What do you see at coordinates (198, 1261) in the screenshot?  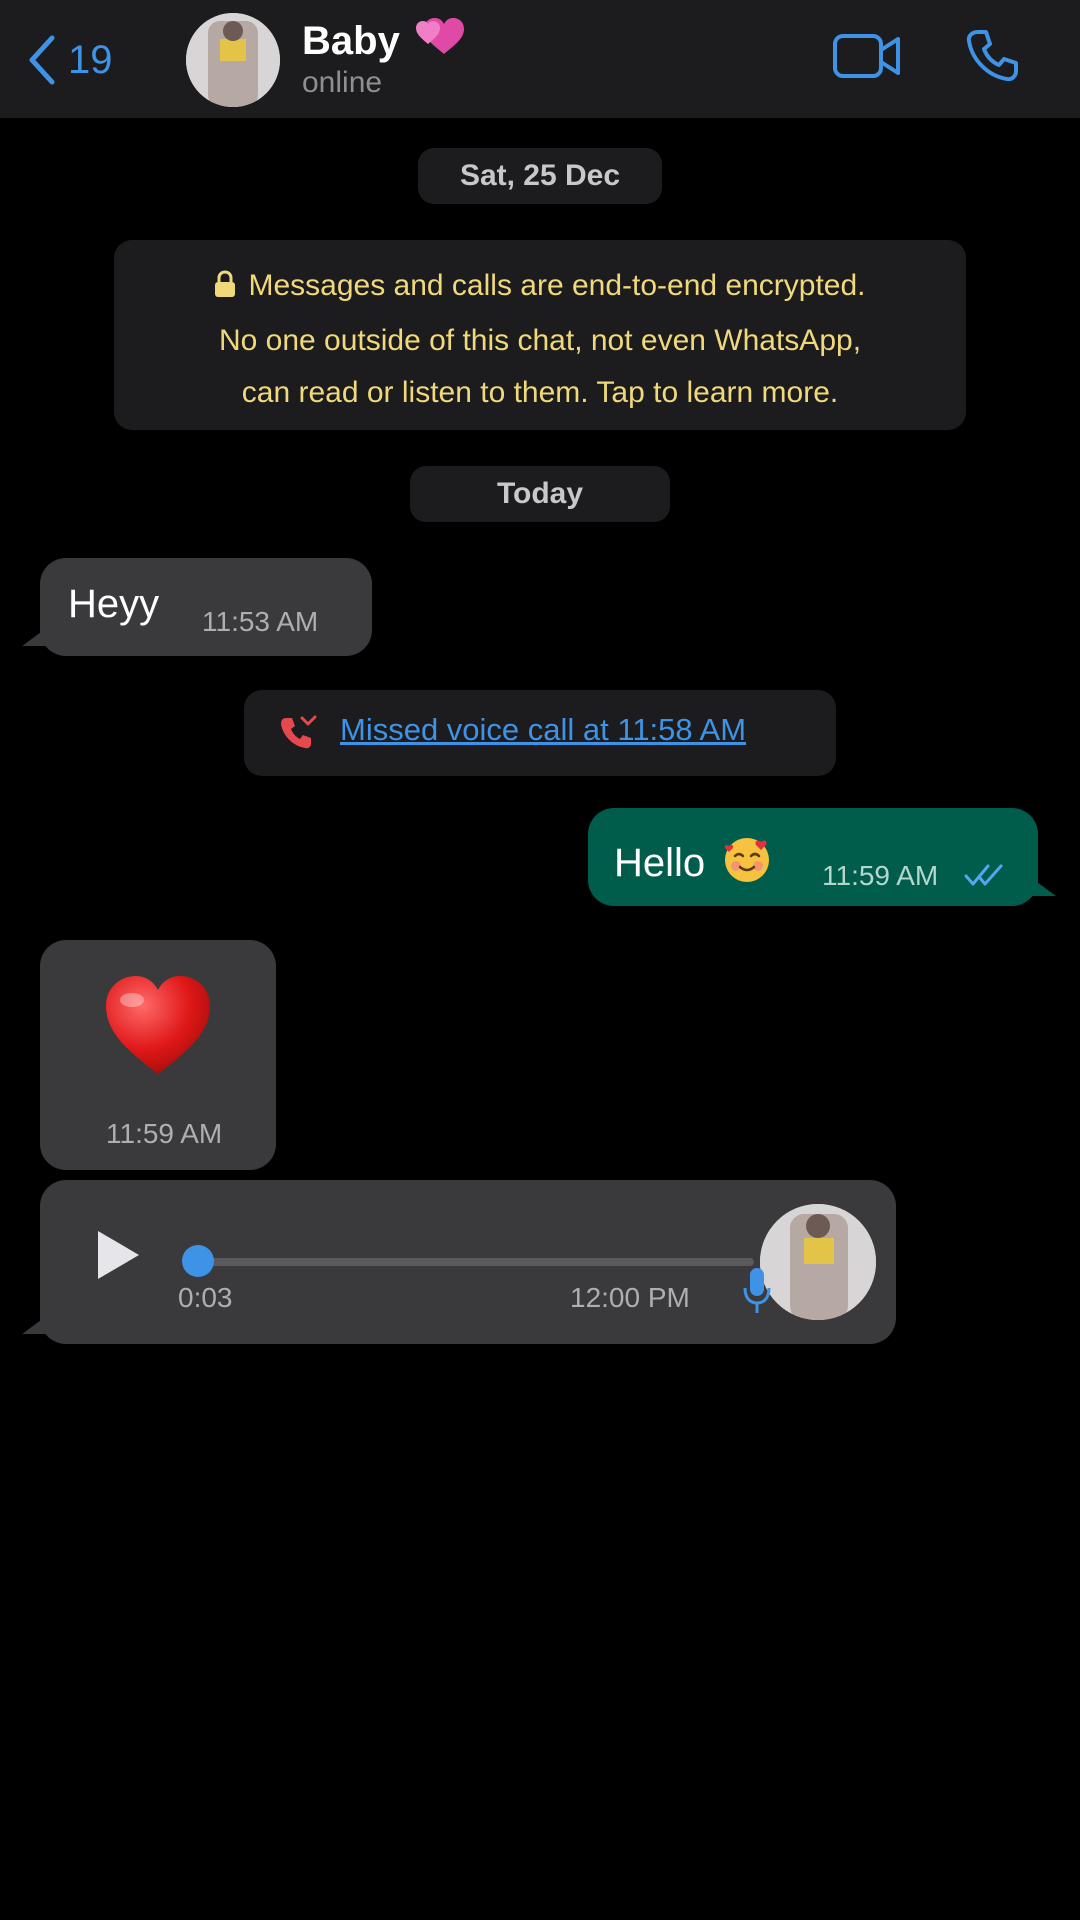 I see `voice-progress-thumb` at bounding box center [198, 1261].